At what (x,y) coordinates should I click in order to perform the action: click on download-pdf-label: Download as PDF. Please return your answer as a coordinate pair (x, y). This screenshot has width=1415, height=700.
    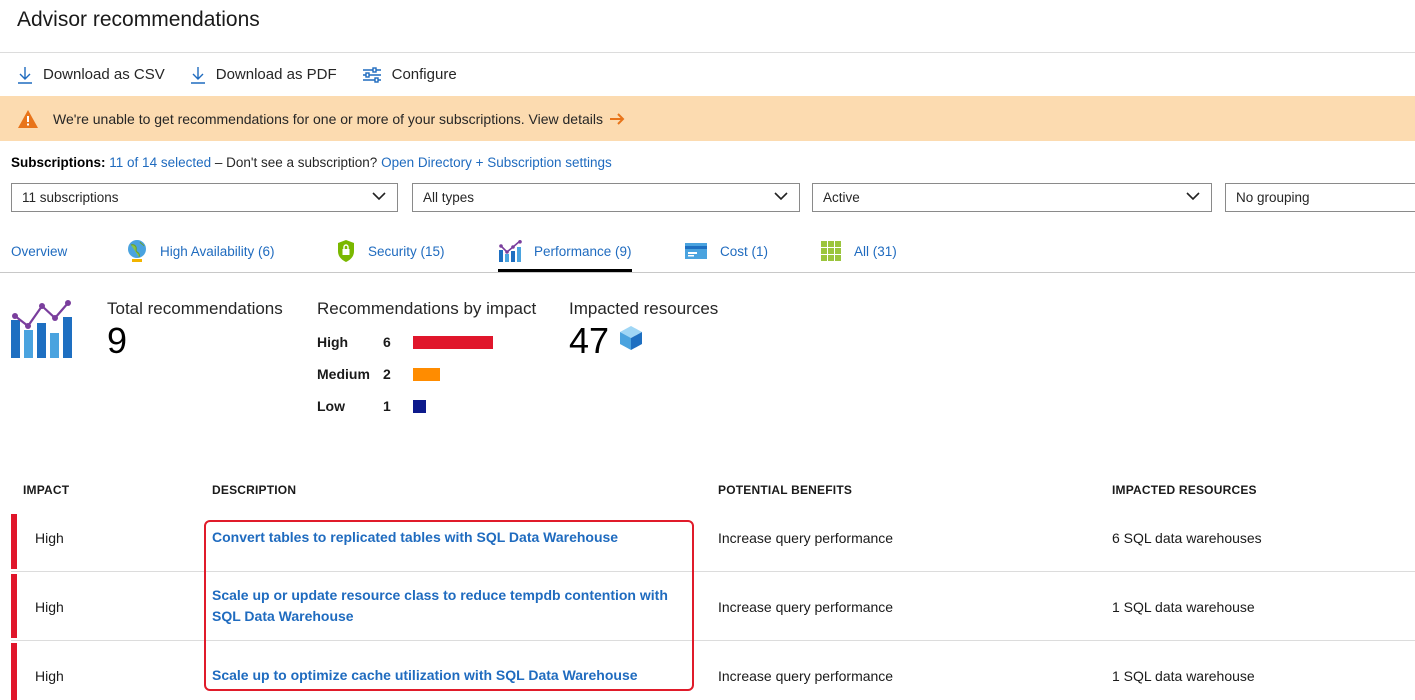
    Looking at the image, I should click on (276, 74).